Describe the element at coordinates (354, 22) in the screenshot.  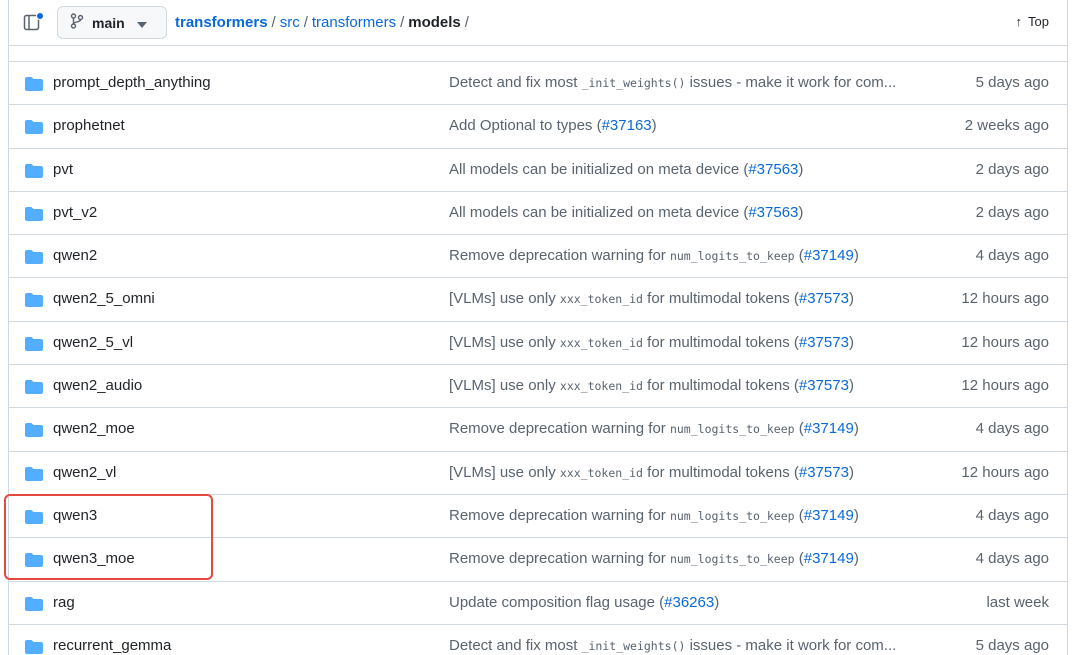
I see `breadcrumb-transformers: transformers` at that location.